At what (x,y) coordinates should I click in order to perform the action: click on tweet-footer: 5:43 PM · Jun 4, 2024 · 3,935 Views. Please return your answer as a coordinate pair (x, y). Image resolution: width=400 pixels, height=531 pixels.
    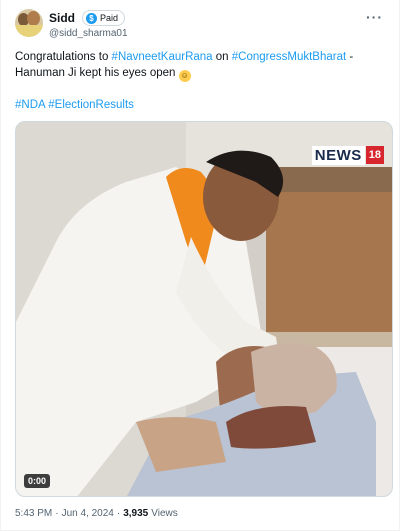
    Looking at the image, I should click on (96, 513).